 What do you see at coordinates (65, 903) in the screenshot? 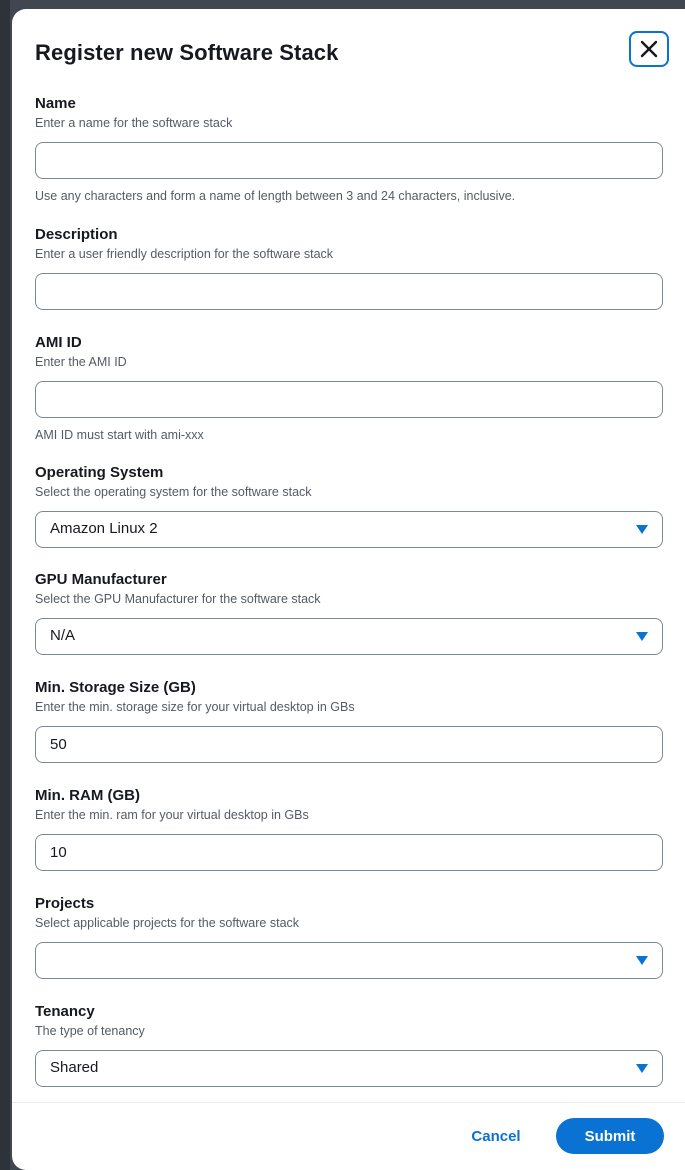
I see `projects-label: Projects` at bounding box center [65, 903].